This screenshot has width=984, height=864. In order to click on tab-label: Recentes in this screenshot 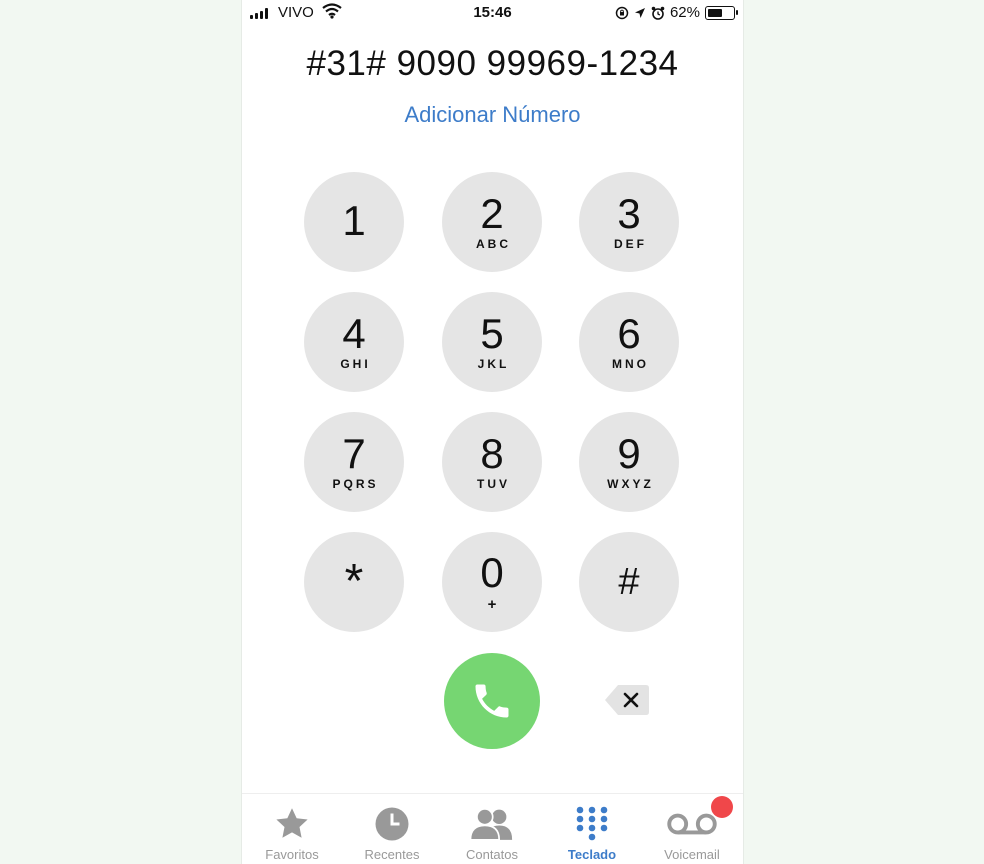, I will do `click(392, 854)`.